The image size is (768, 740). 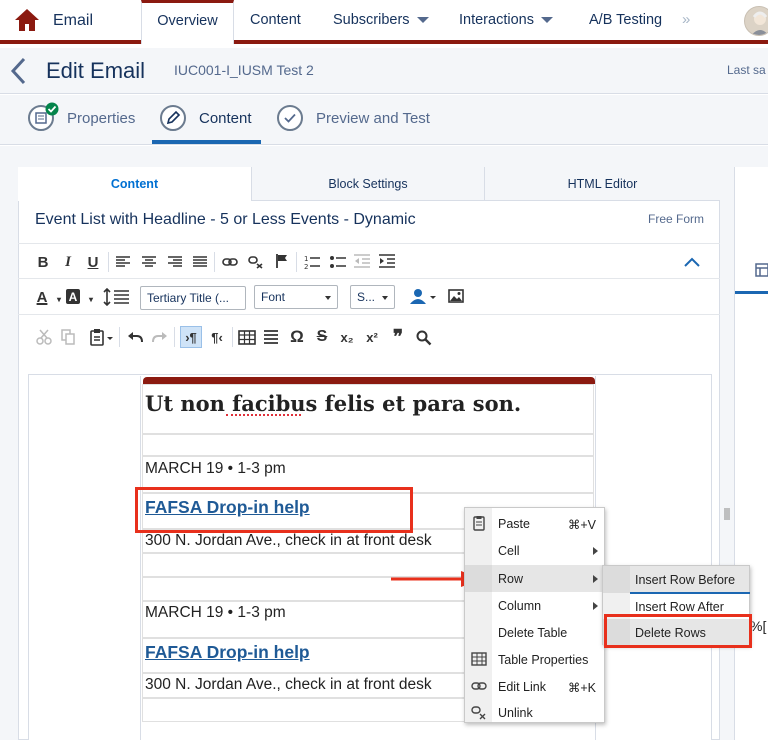 What do you see at coordinates (625, 20) in the screenshot?
I see `tab-ab-testing: A/B Testing` at bounding box center [625, 20].